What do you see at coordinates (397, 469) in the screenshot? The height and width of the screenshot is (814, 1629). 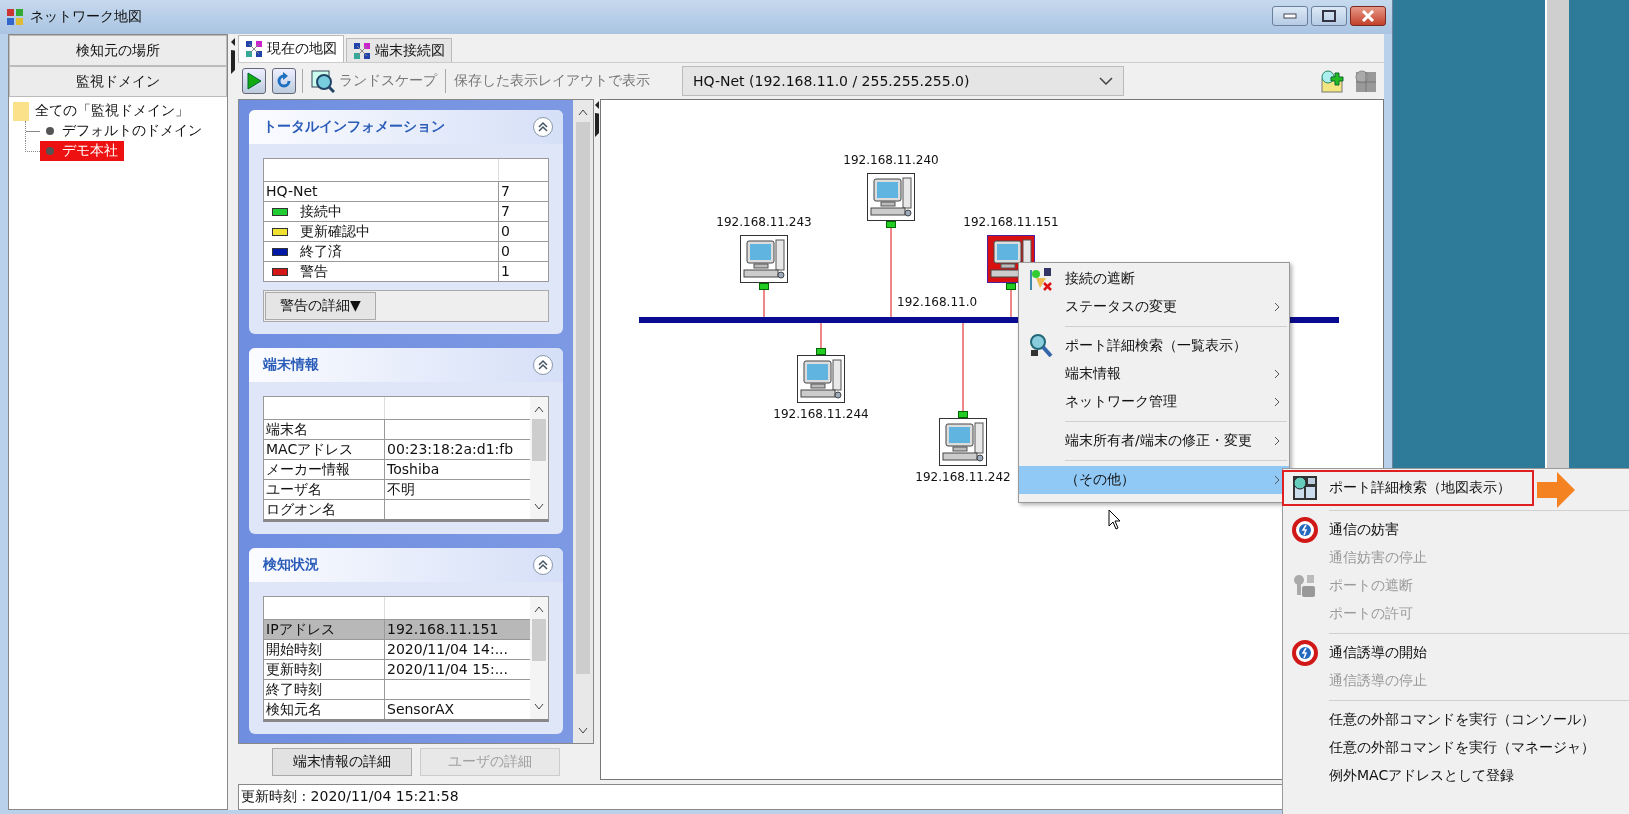 I see `table-row: メーカー情報 Toshiba` at bounding box center [397, 469].